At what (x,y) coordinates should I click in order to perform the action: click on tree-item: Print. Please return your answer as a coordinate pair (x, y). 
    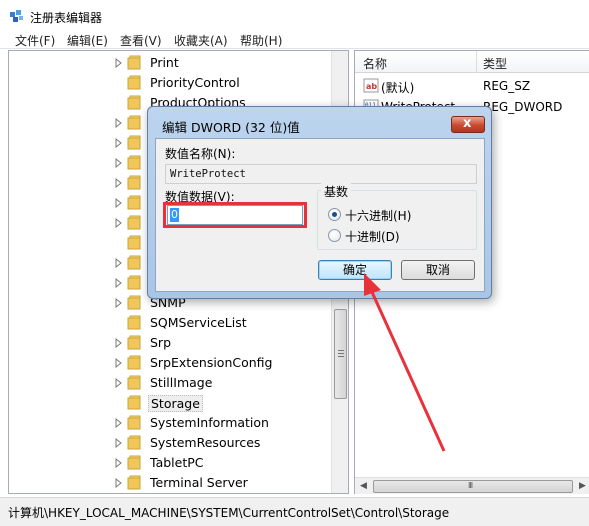
    Looking at the image, I should click on (171, 63).